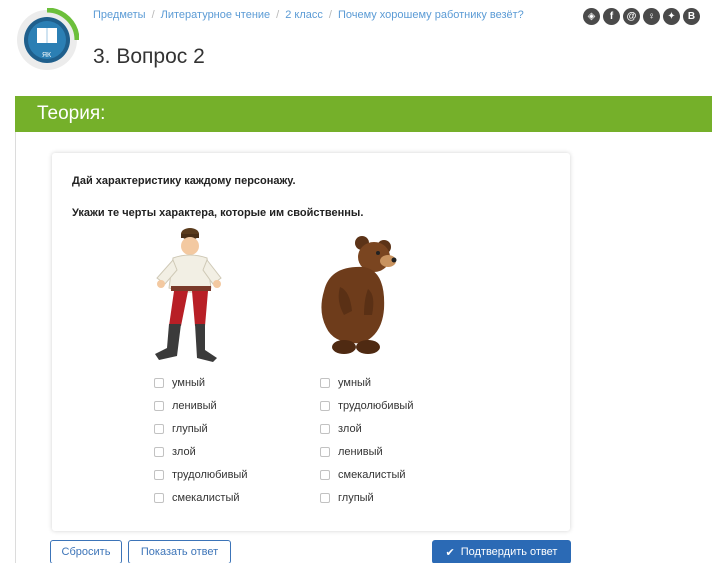 The height and width of the screenshot is (563, 712). I want to click on option-left-lazy: ленивый, so click(200, 405).